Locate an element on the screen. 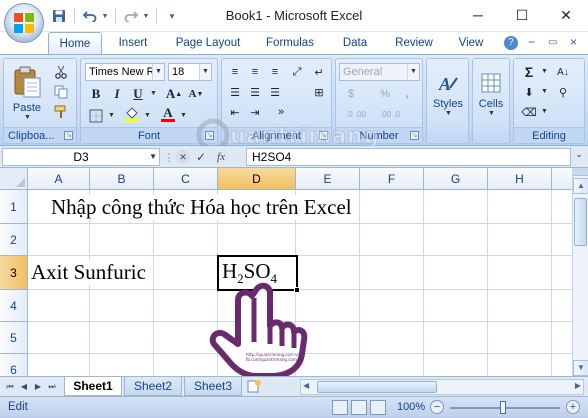 This screenshot has height=418, width=588. page-layout-view-icon is located at coordinates (359, 407).